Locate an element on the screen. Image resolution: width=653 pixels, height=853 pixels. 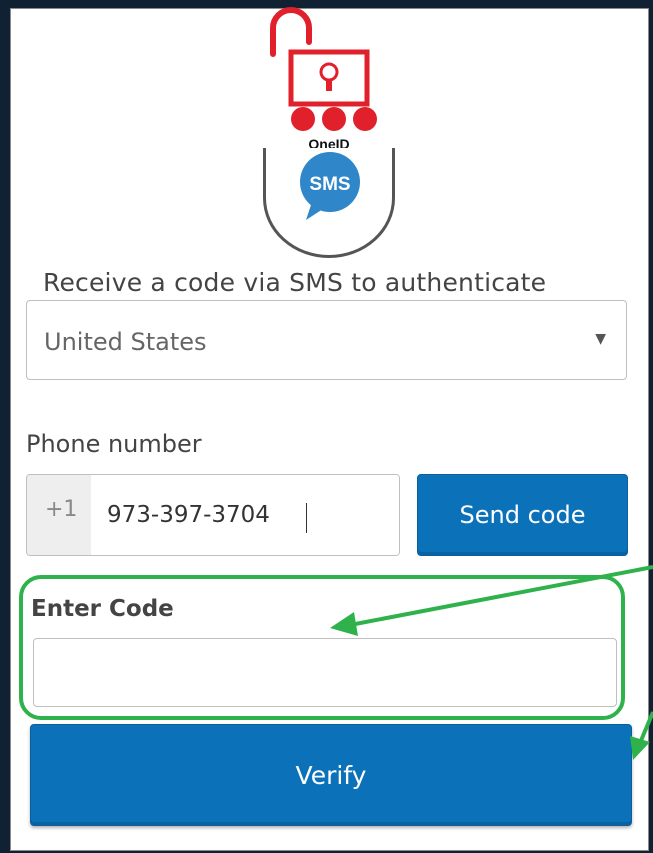
sms-bubble-icon: SMS is located at coordinates (330, 186).